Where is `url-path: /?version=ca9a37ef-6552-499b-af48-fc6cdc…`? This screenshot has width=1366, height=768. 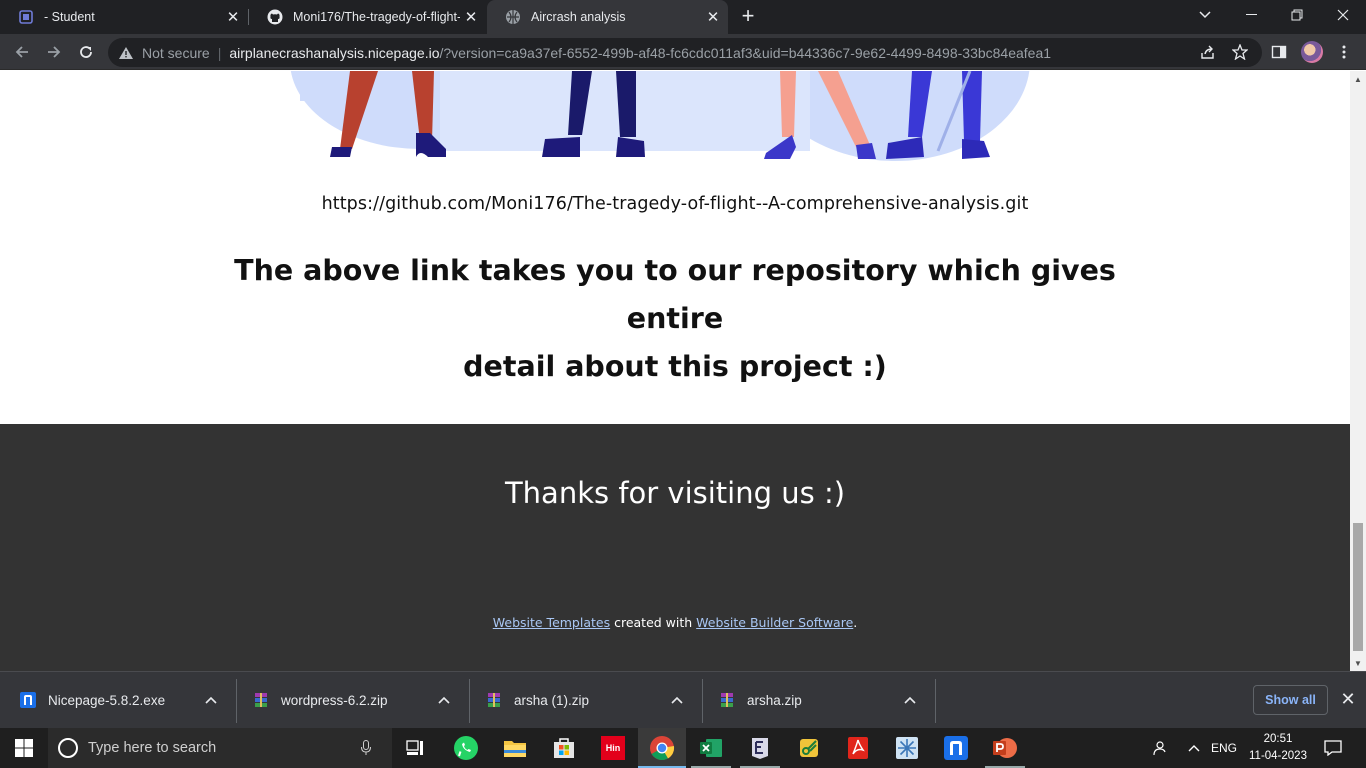
url-path: /?version=ca9a37ef-6552-499b-af48-fc6cdc… is located at coordinates (745, 52).